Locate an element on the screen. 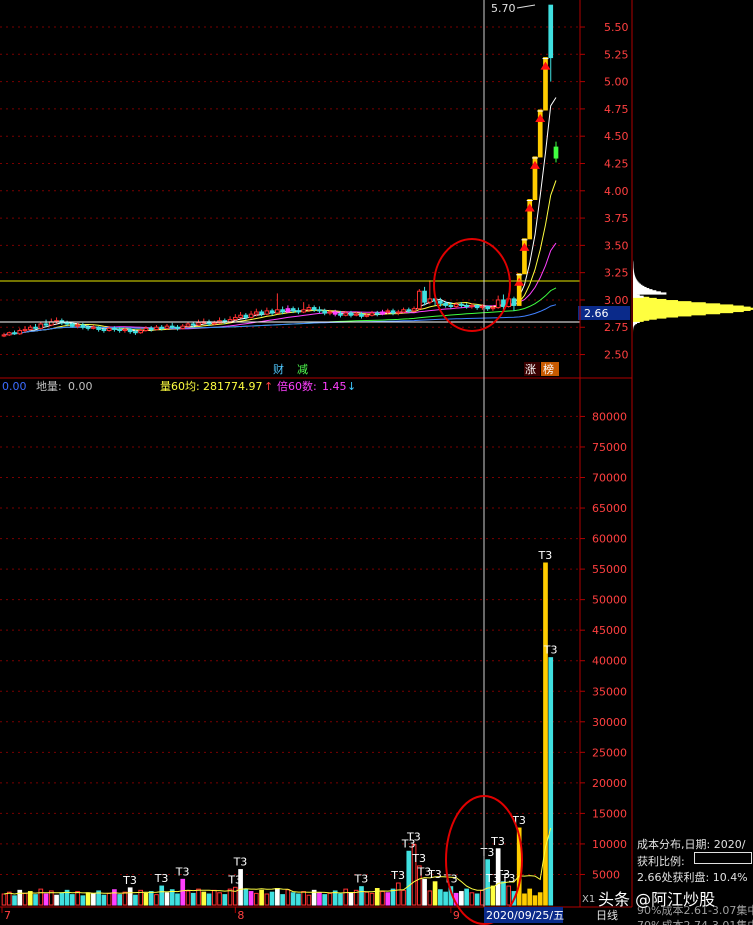  price-high-label: 5.70 is located at coordinates (503, 8).